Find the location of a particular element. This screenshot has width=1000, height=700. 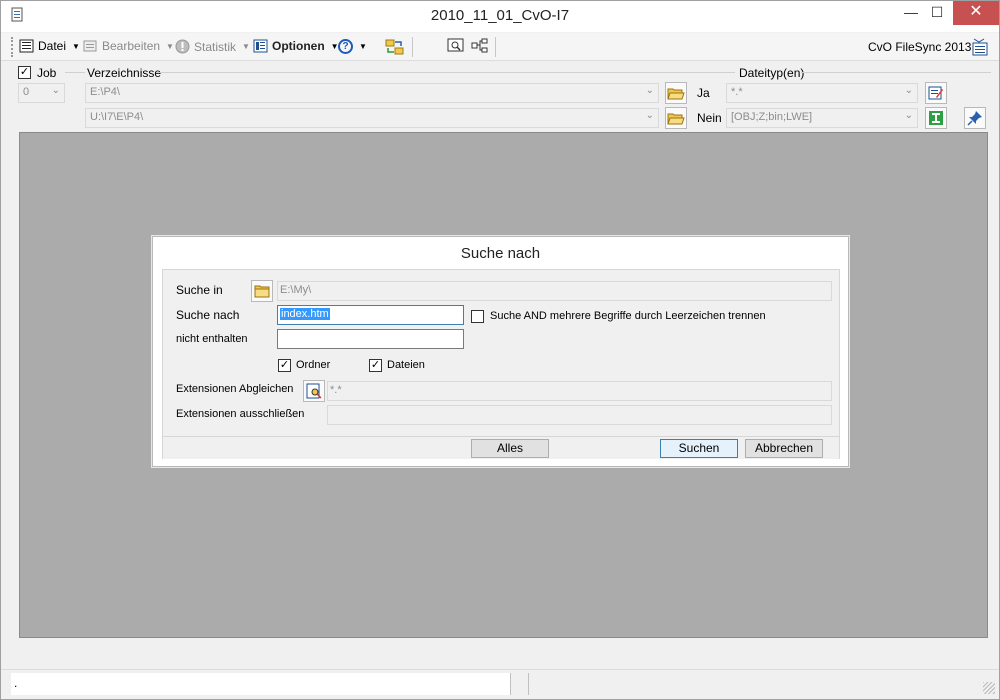

sync-button is located at coordinates (395, 48).